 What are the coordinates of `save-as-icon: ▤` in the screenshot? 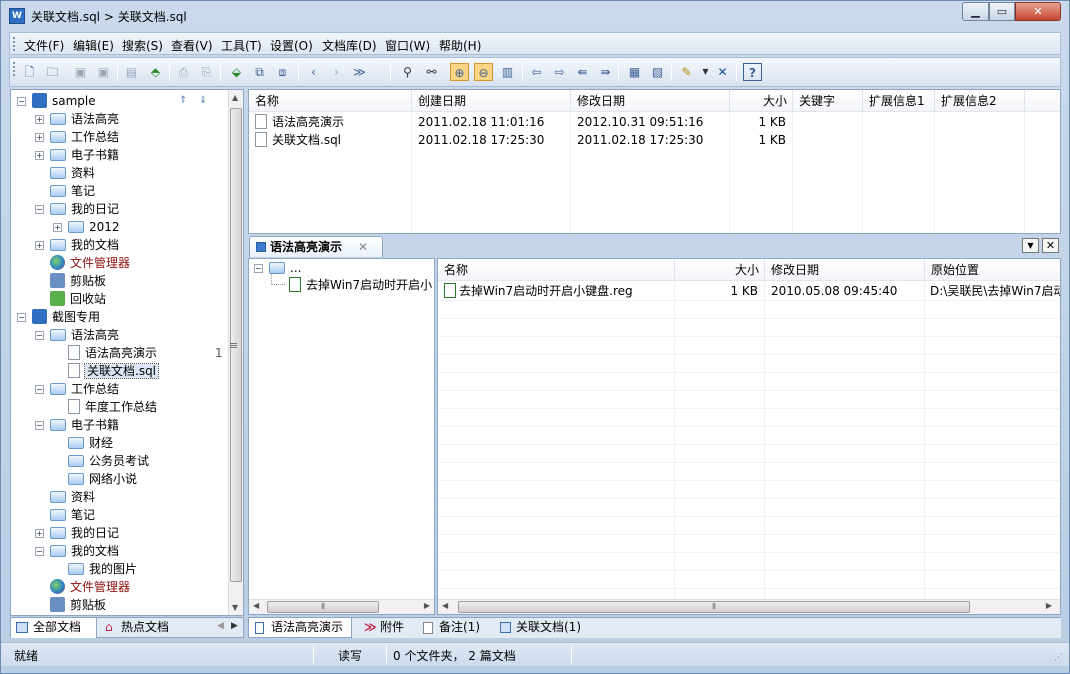 It's located at (131, 72).